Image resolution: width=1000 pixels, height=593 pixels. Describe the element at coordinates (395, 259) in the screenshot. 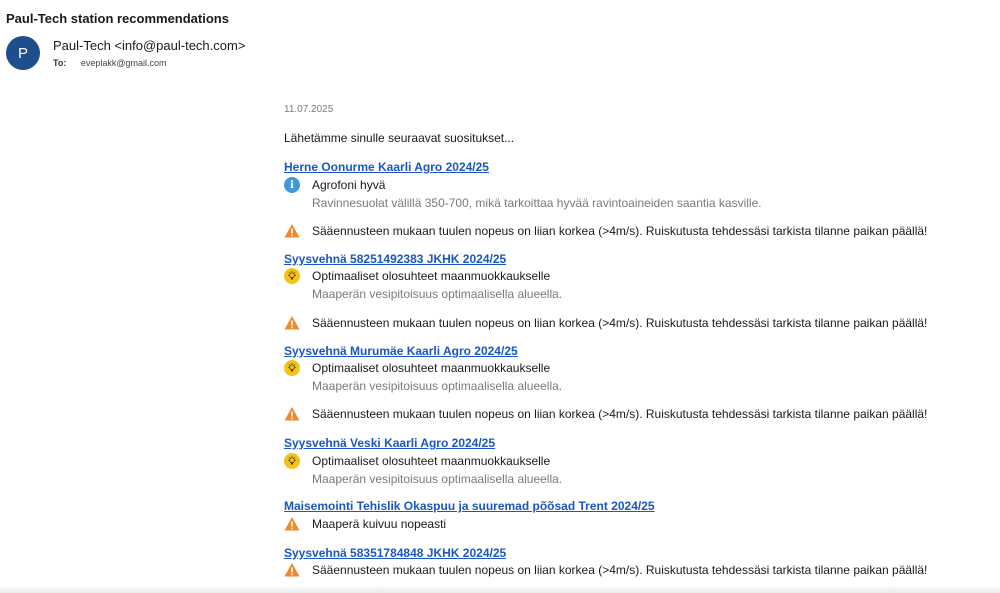

I see `field-title-link: Syysvehnä 58251492383 JKHK 2024/25` at that location.